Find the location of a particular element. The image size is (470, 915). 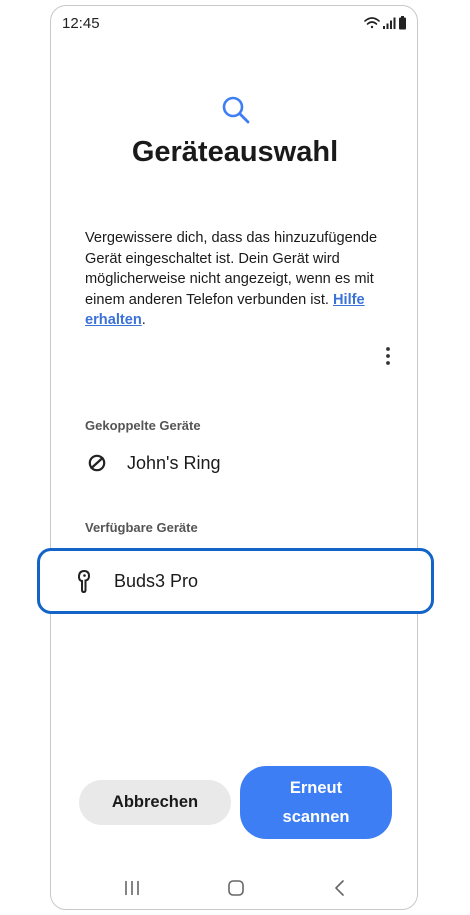

home-icon is located at coordinates (236, 888).